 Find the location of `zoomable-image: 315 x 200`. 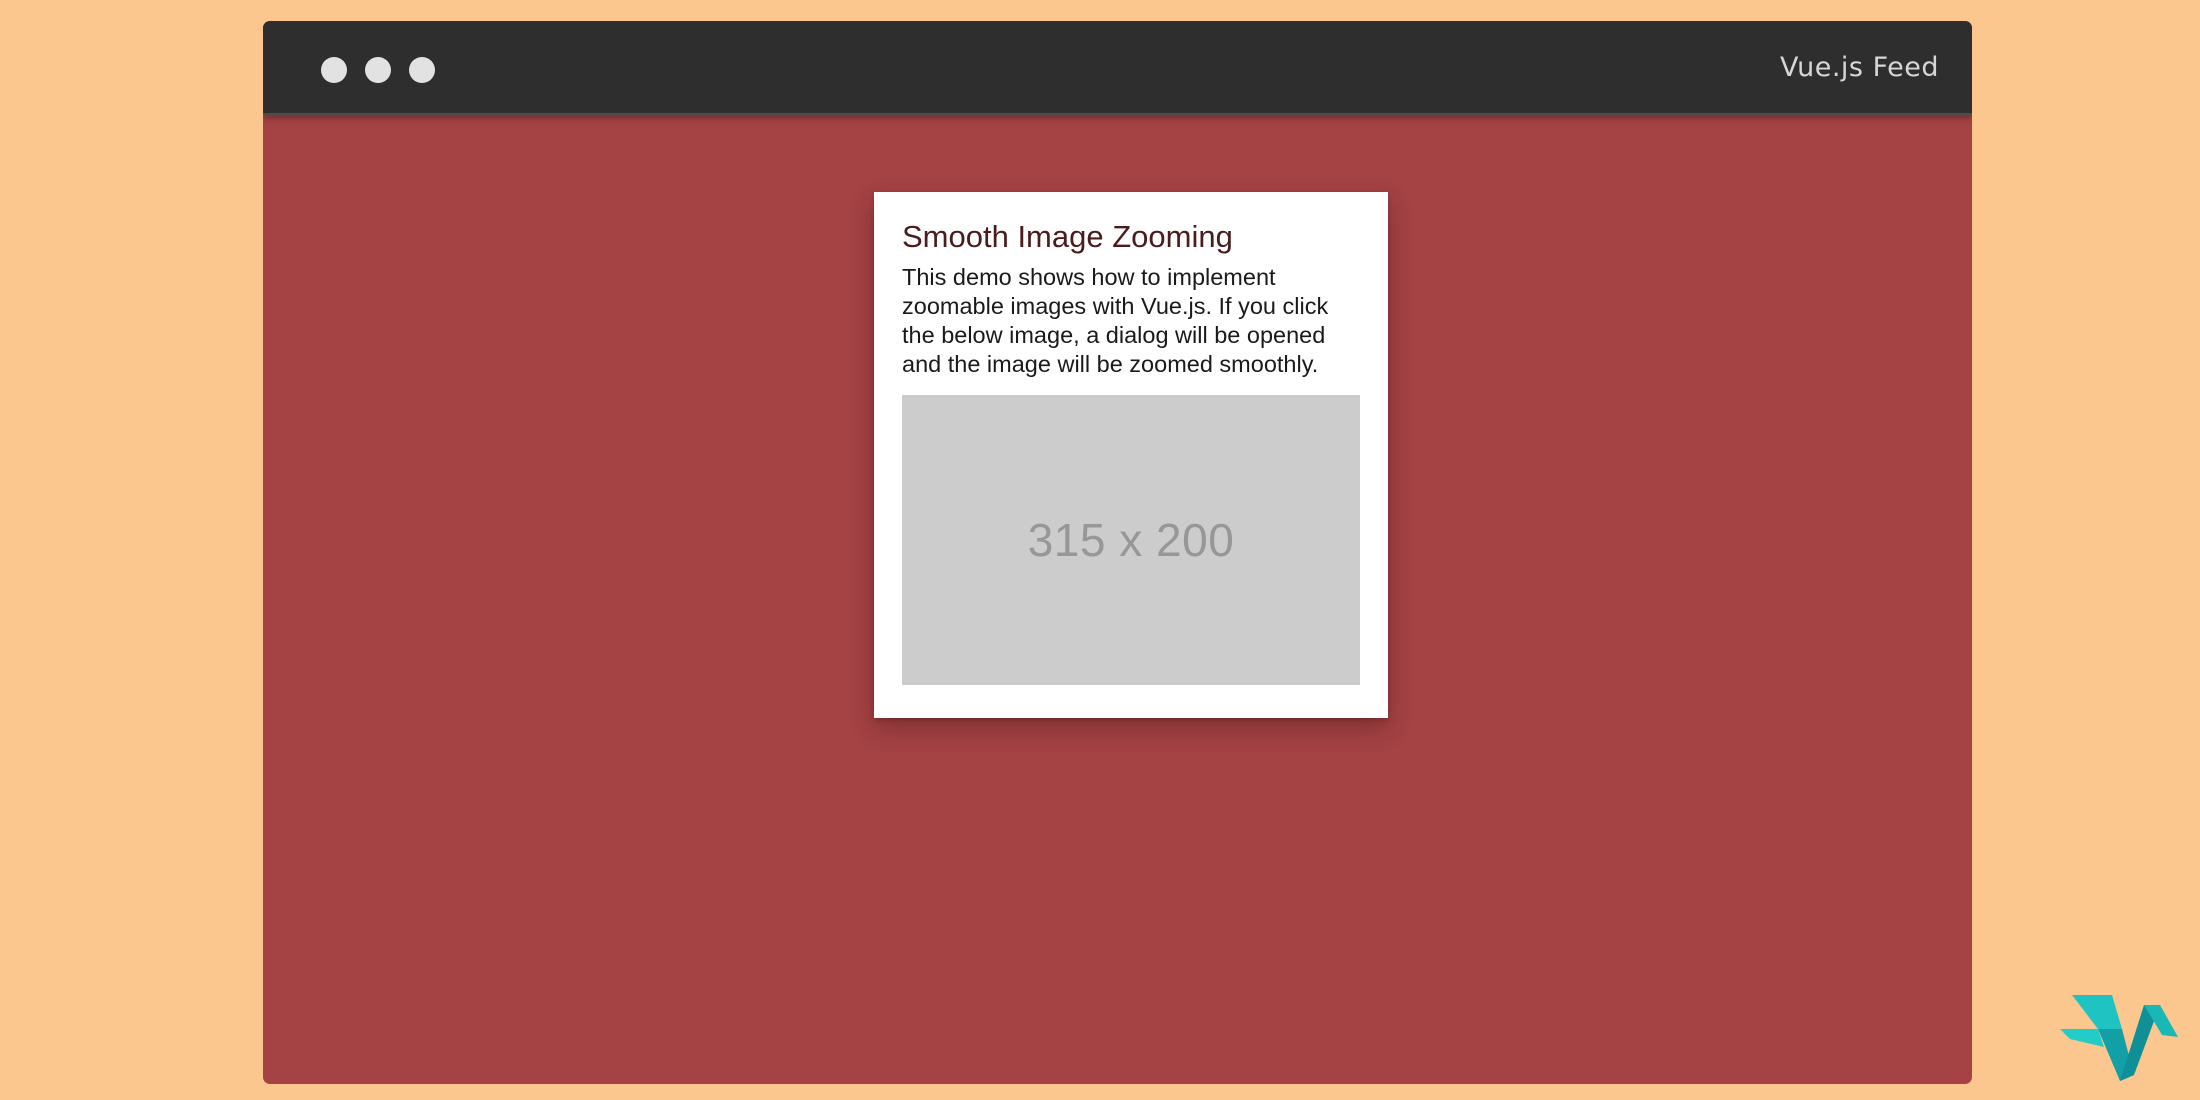

zoomable-image: 315 x 200 is located at coordinates (1131, 540).